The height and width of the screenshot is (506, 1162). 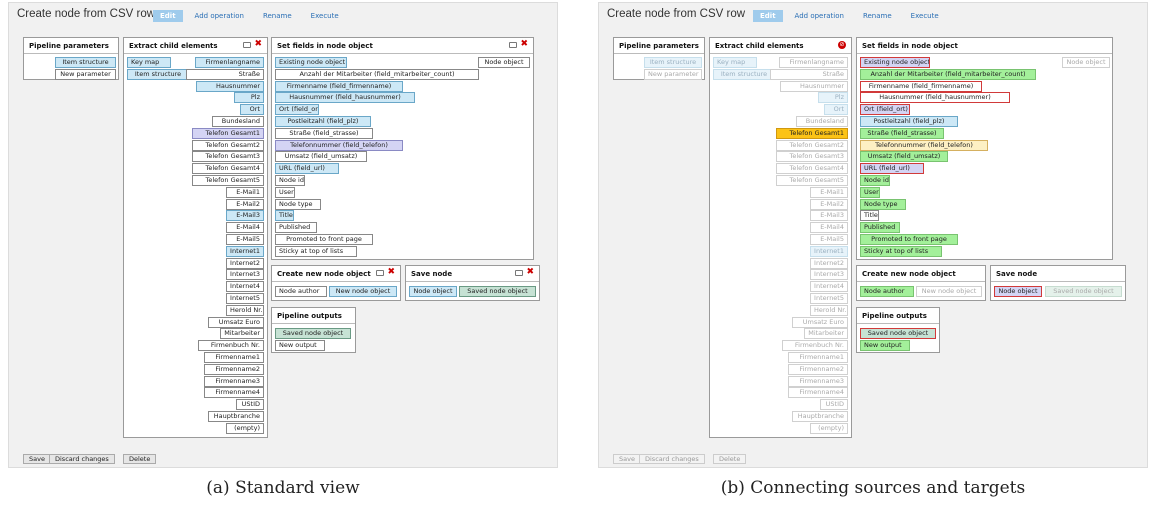 I want to click on node-field-input: Ort (field_ort), so click(x=885, y=110).